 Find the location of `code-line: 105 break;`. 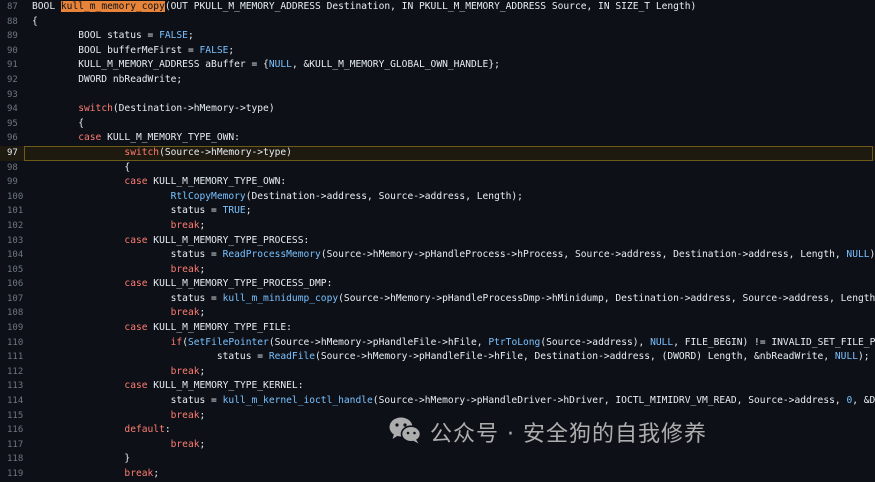

code-line: 105 break; is located at coordinates (437, 270).